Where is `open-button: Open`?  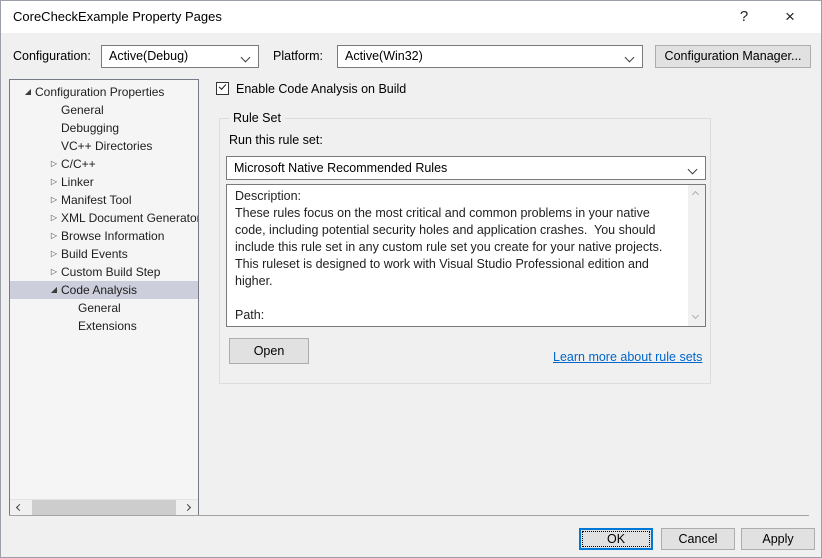
open-button: Open is located at coordinates (269, 351).